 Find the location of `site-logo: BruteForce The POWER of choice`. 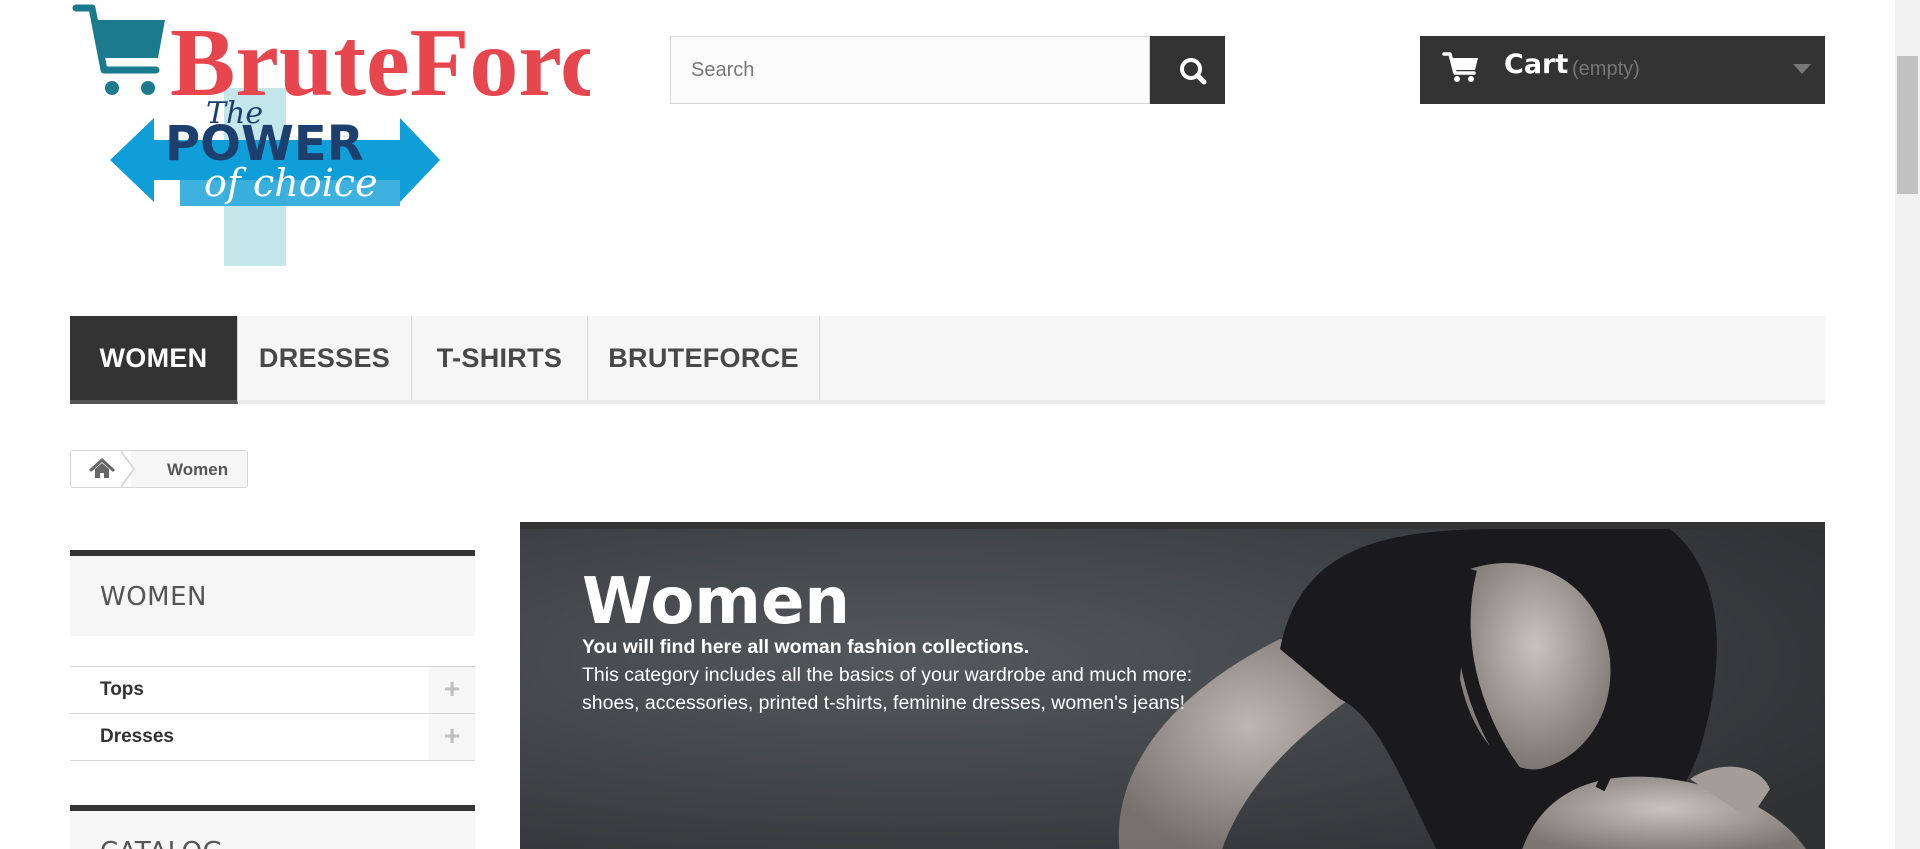

site-logo: BruteForce The POWER of choice is located at coordinates (358, 135).